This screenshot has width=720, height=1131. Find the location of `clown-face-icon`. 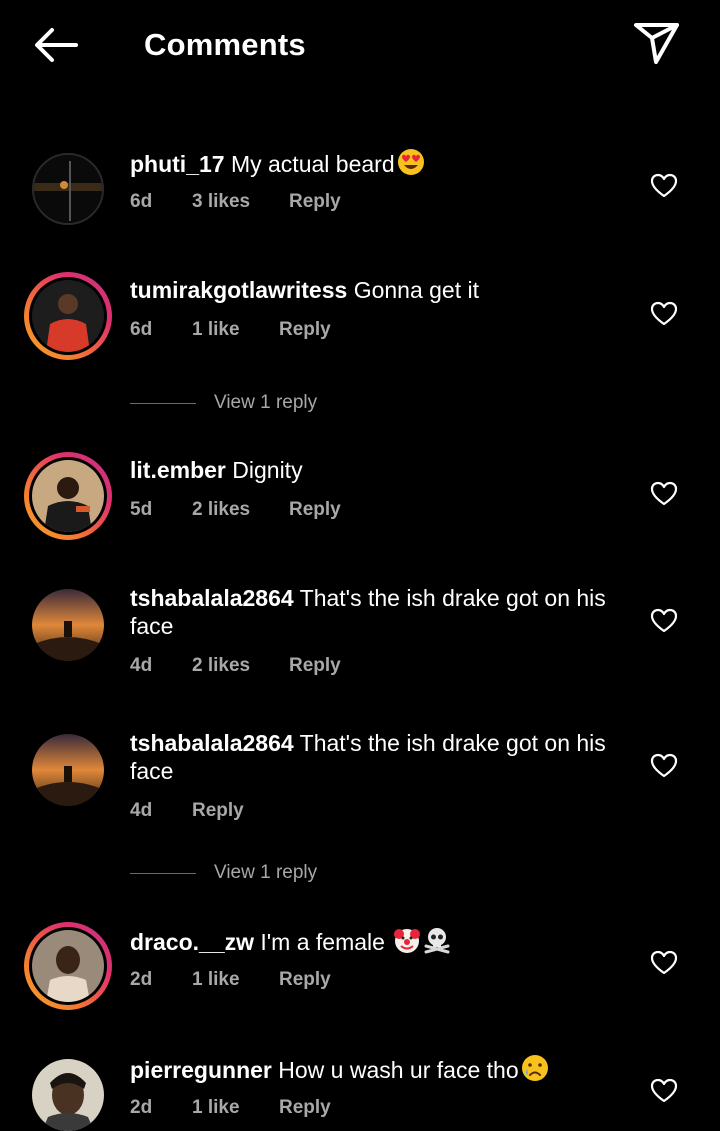

clown-face-icon is located at coordinates (407, 941).